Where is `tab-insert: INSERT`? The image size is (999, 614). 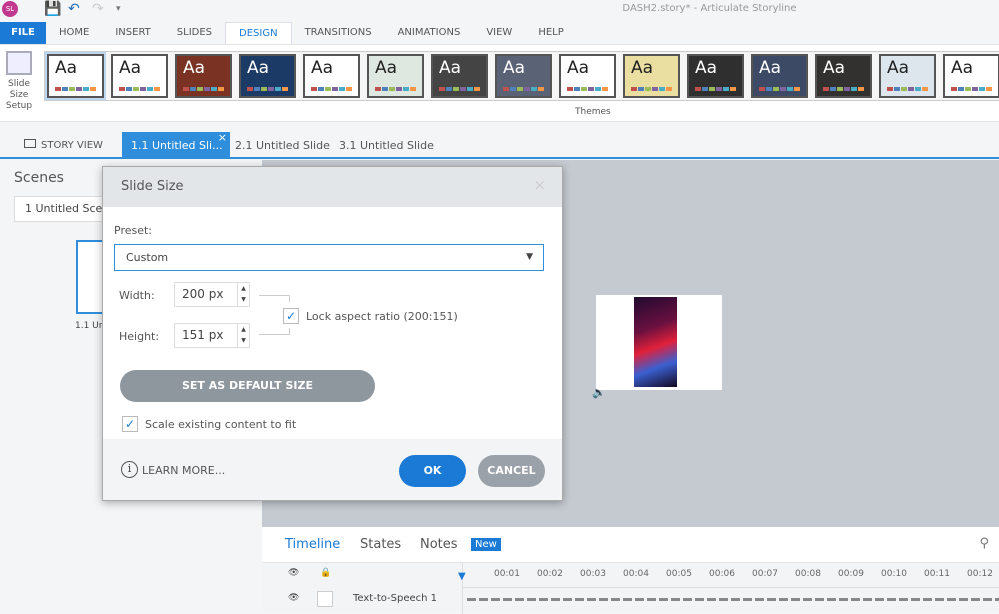 tab-insert: INSERT is located at coordinates (132, 33).